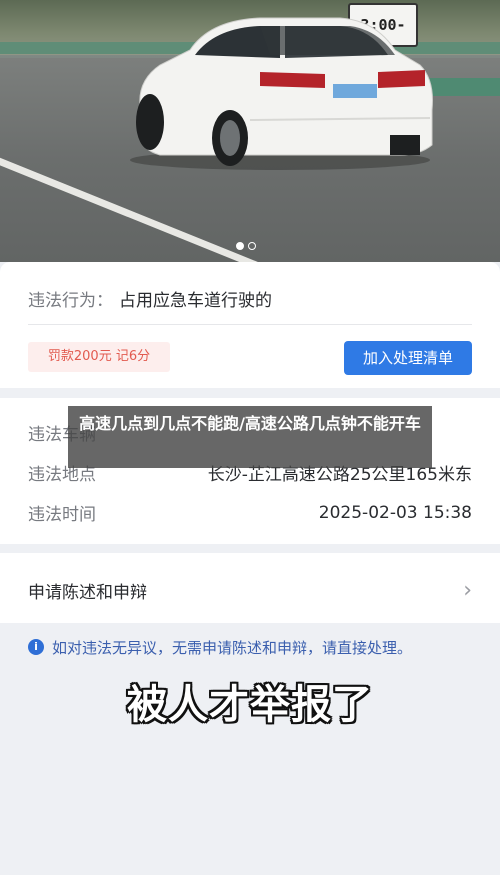 The height and width of the screenshot is (875, 500). Describe the element at coordinates (250, 513) in the screenshot. I see `time-row: 违法时间 2025-02-03 15:38` at that location.